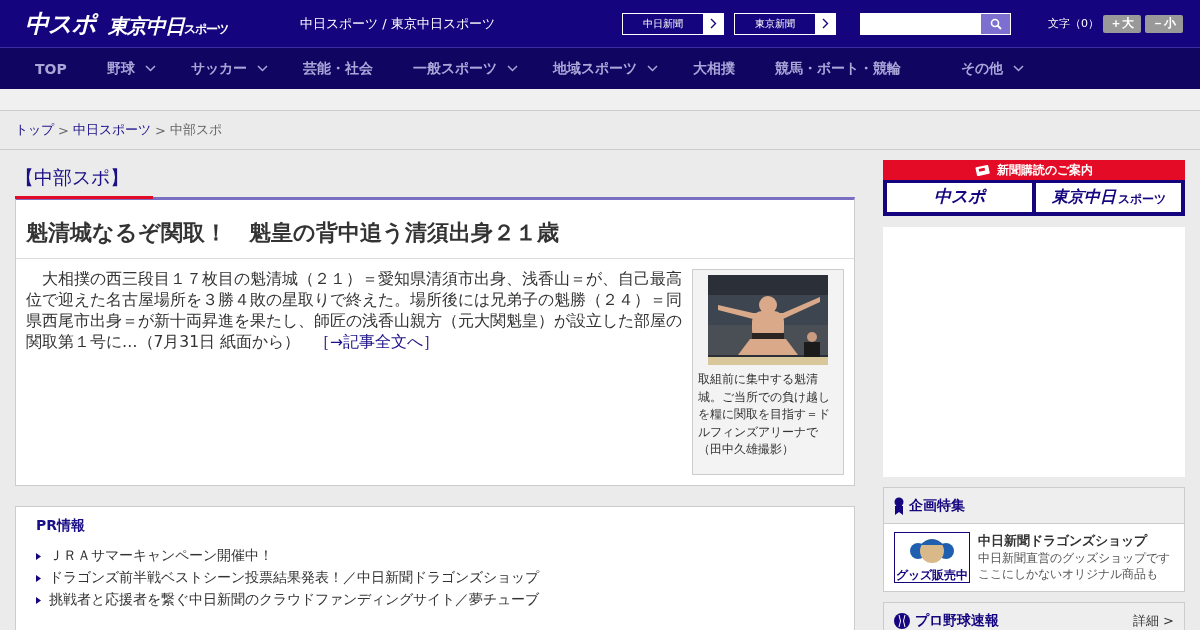  I want to click on feature-item-text: ここにしかないオリジナル商品も, so click(1068, 574).